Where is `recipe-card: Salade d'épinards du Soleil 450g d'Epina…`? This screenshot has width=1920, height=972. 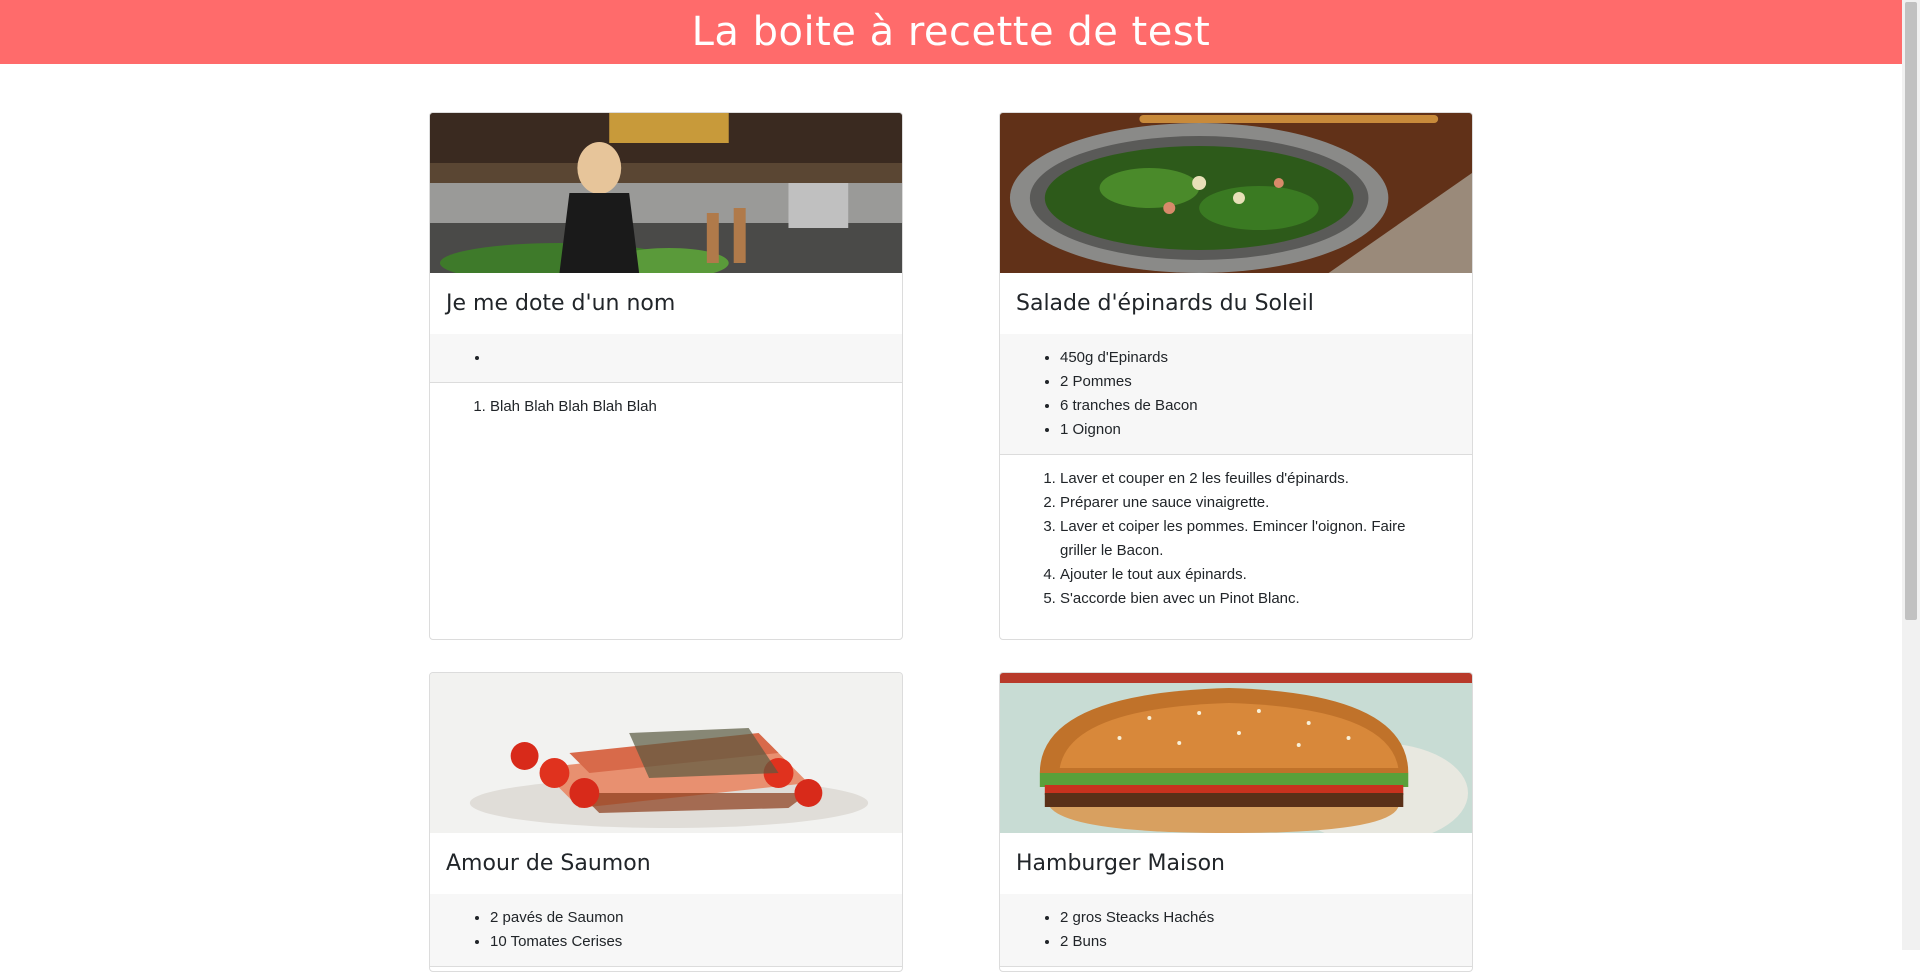
recipe-card: Salade d'épinards du Soleil 450g d'Epina… is located at coordinates (1236, 376).